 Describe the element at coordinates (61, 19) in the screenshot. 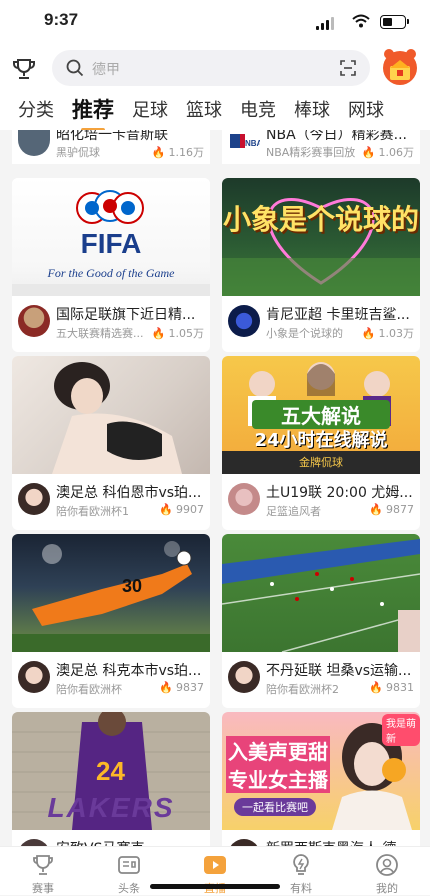

I see `status-time: 9:37` at that location.